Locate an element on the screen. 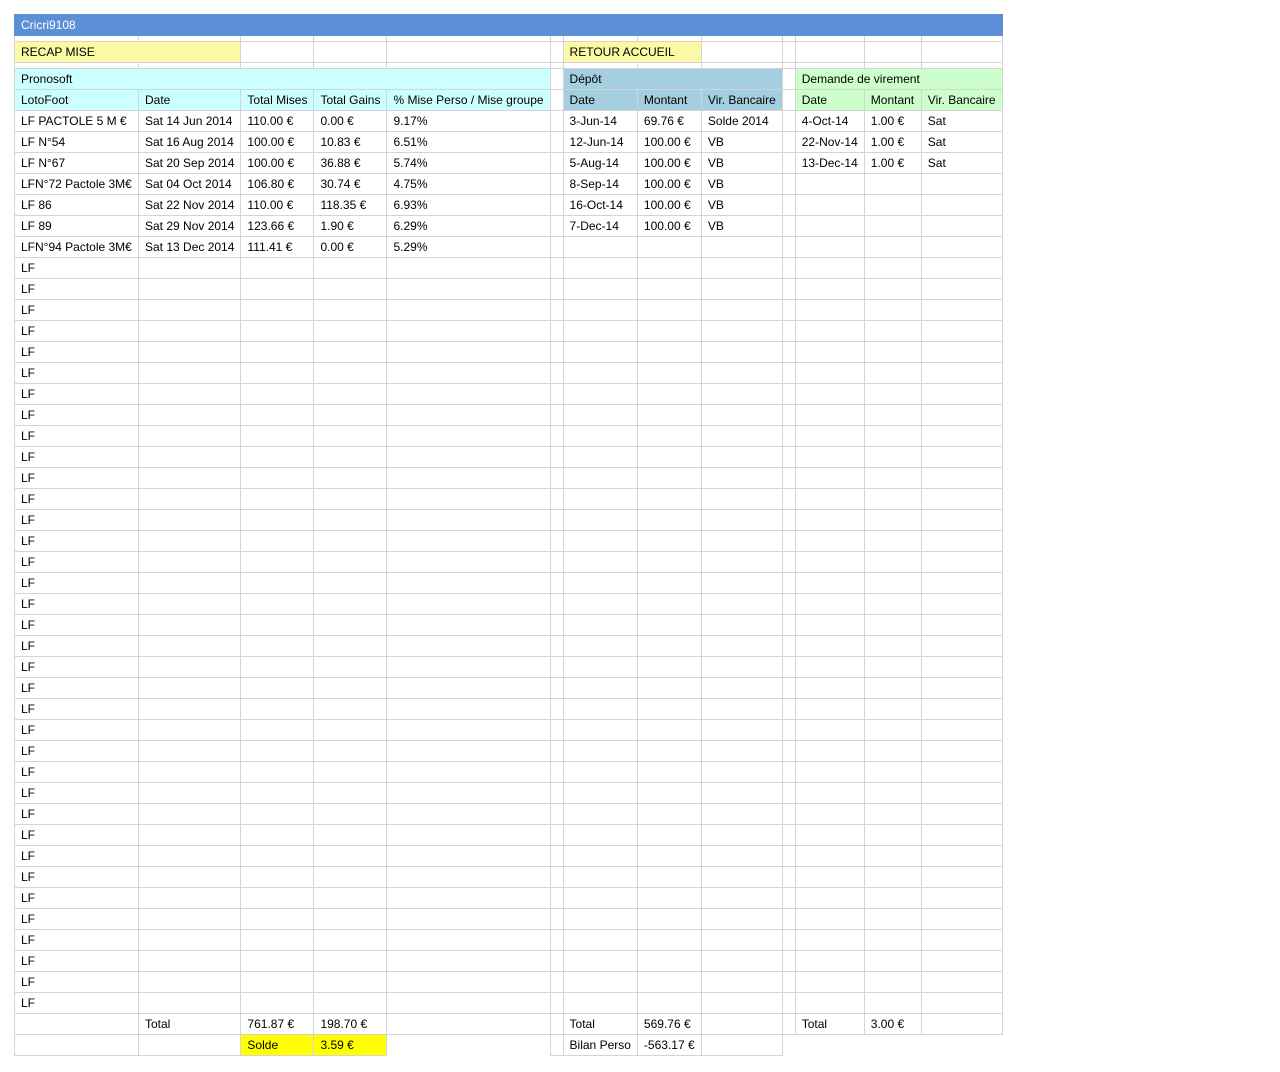  pronosoft-cell: 6.29% is located at coordinates (468, 226).